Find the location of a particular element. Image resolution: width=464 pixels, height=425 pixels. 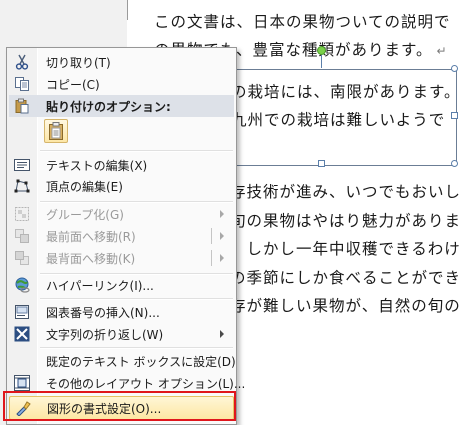

menu-item-label: 最前面へ移動(R) is located at coordinates (91, 237).